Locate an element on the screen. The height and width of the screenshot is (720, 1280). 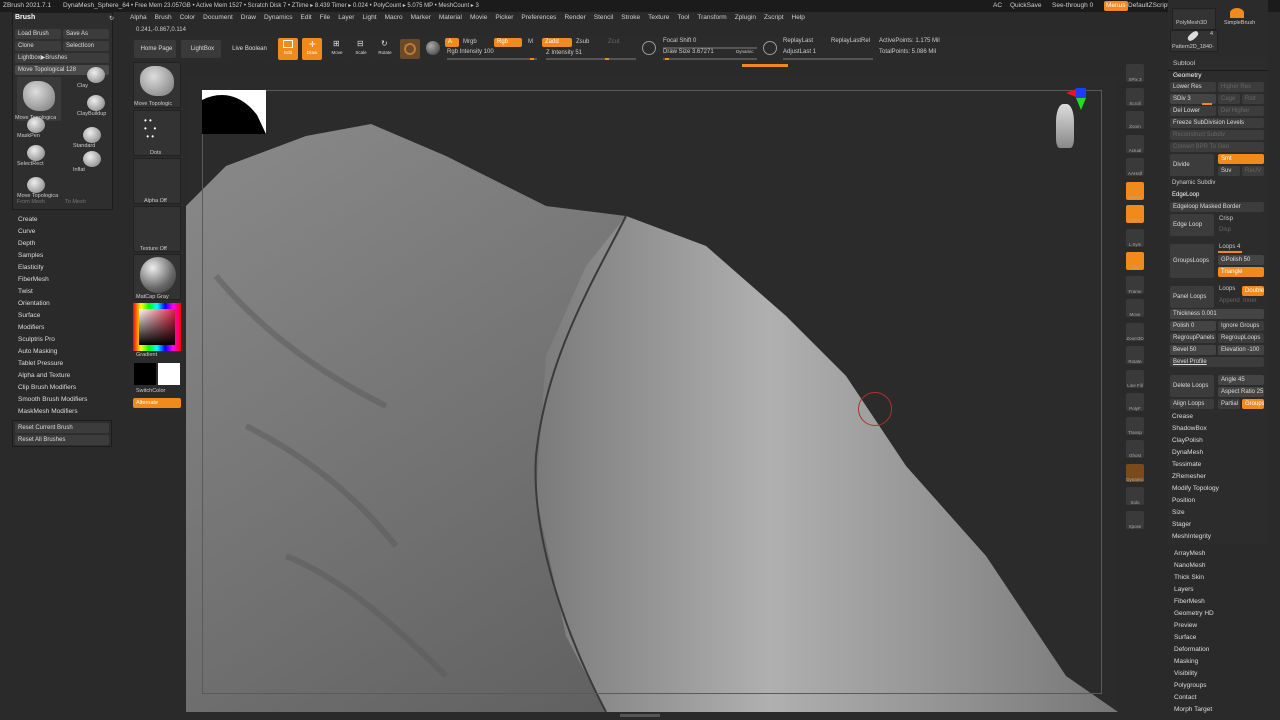
tool-item-nanomesh: NanoMesh is located at coordinates (1219, 566).